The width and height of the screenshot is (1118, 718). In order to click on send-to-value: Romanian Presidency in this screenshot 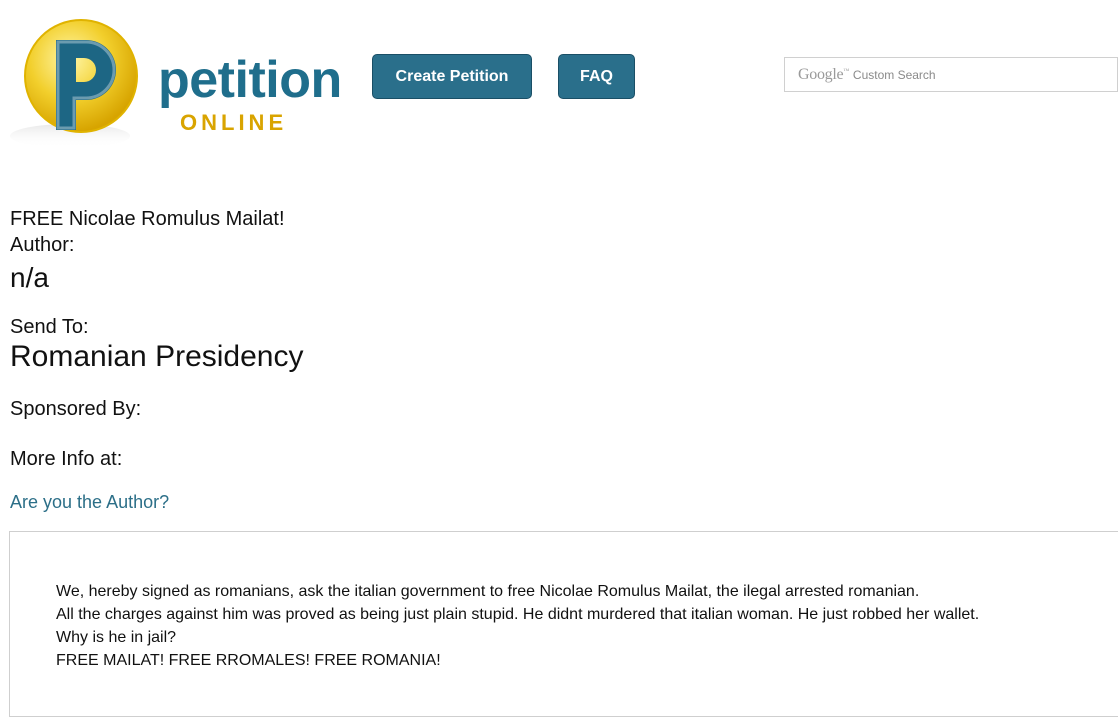, I will do `click(157, 356)`.